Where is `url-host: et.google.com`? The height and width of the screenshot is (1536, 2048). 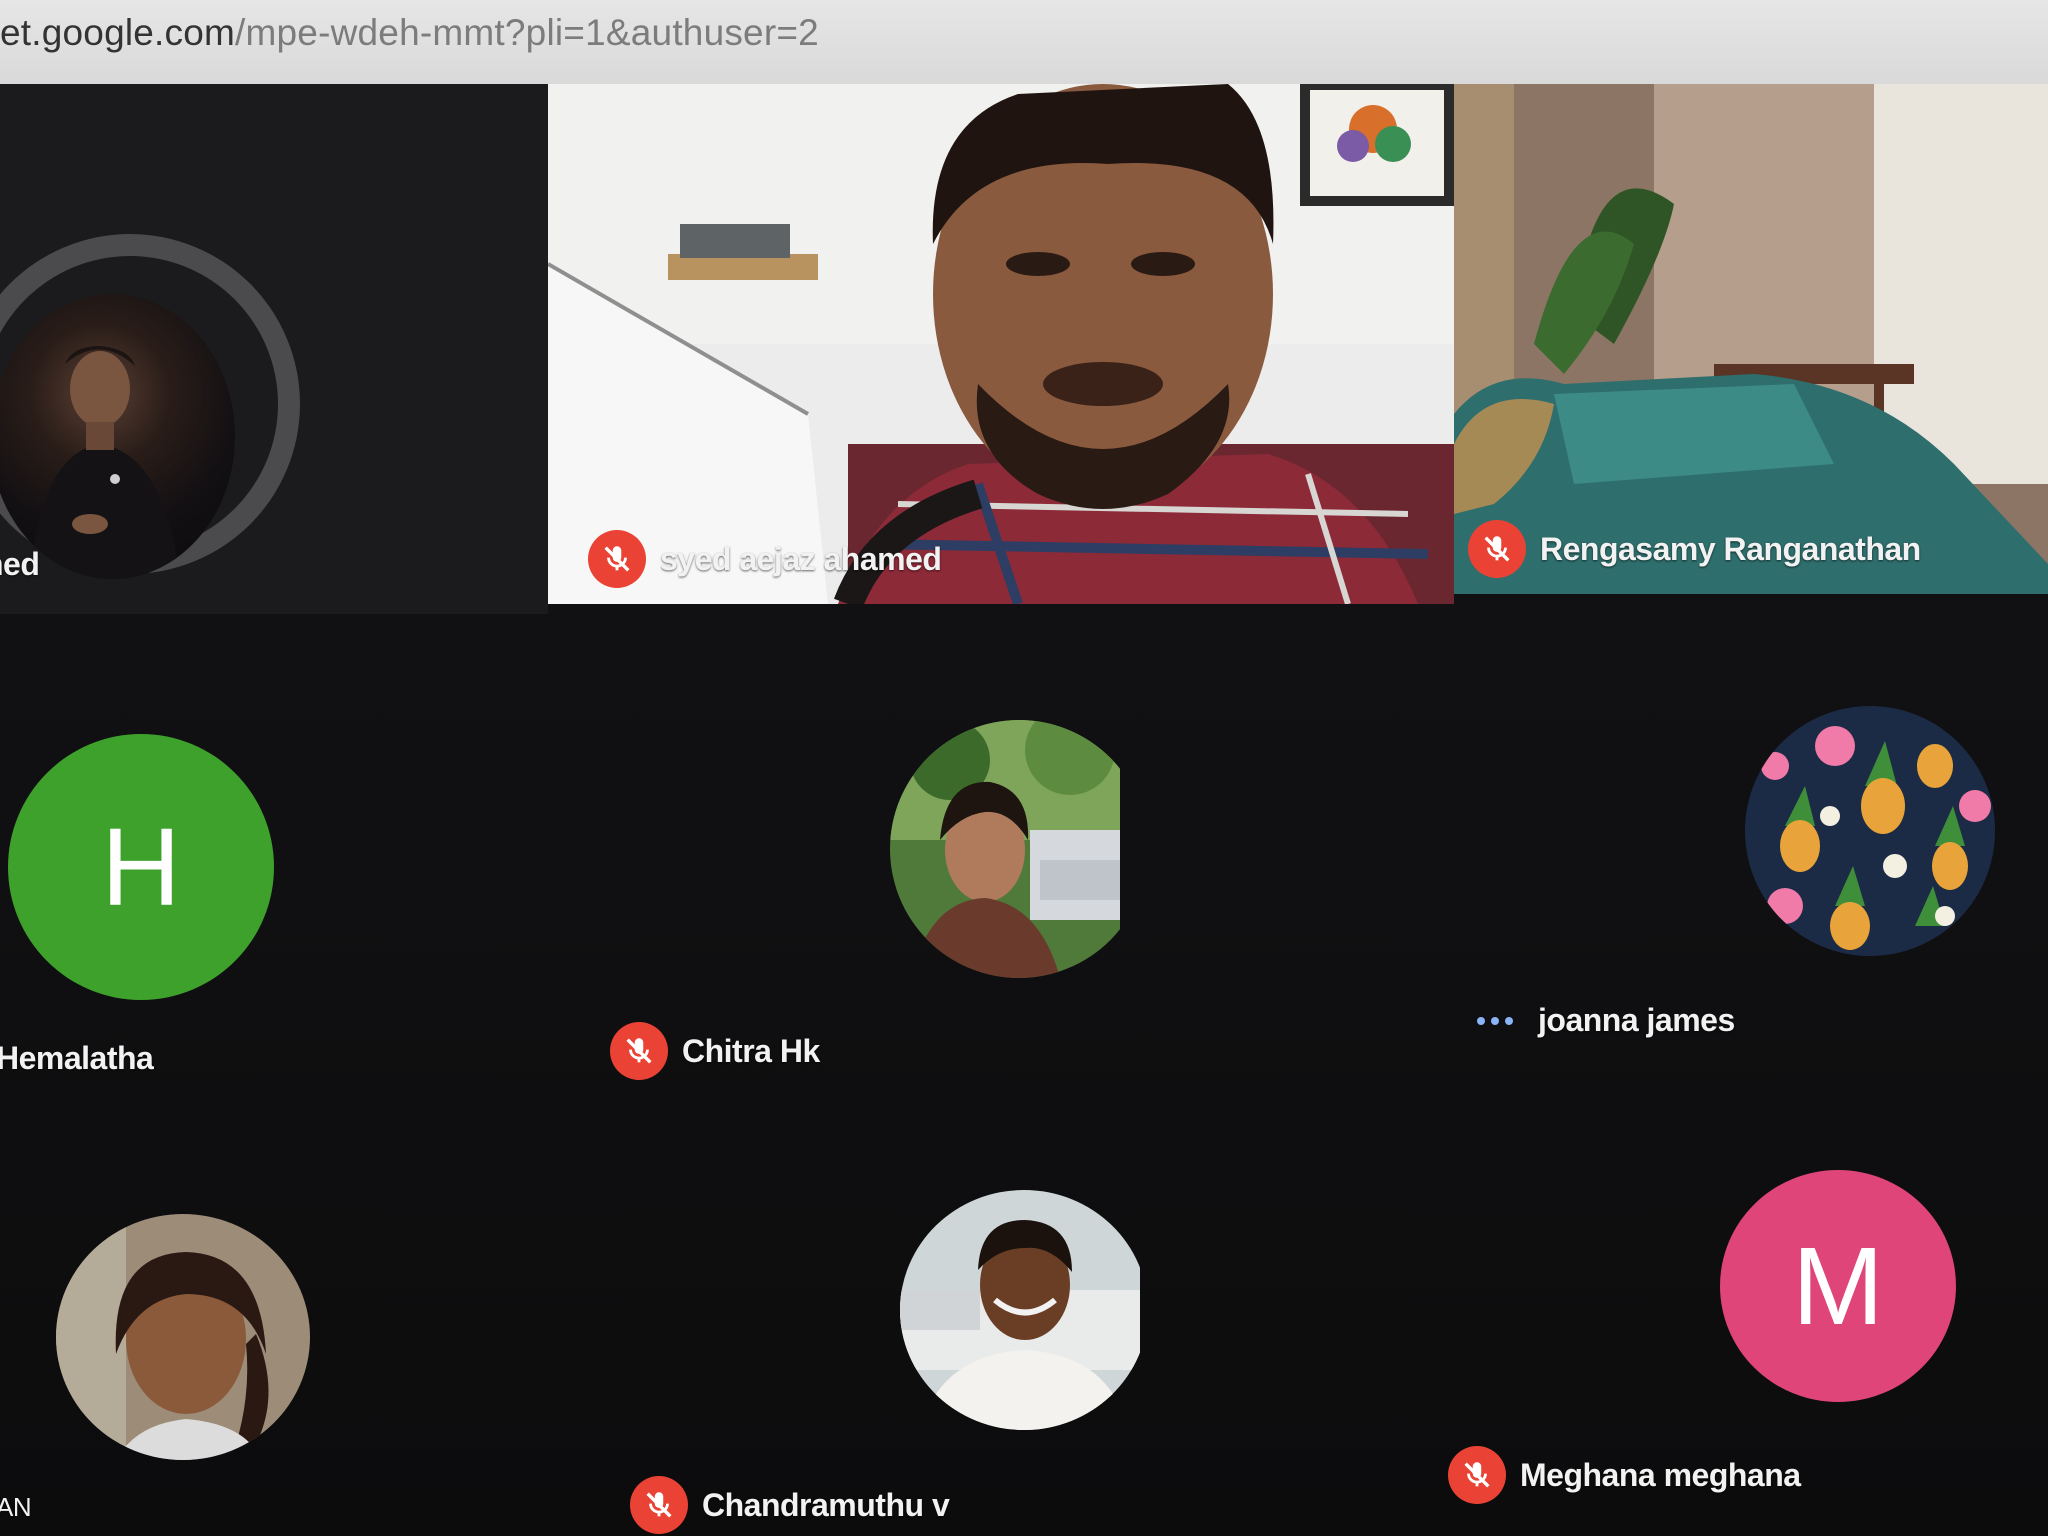 url-host: et.google.com is located at coordinates (118, 32).